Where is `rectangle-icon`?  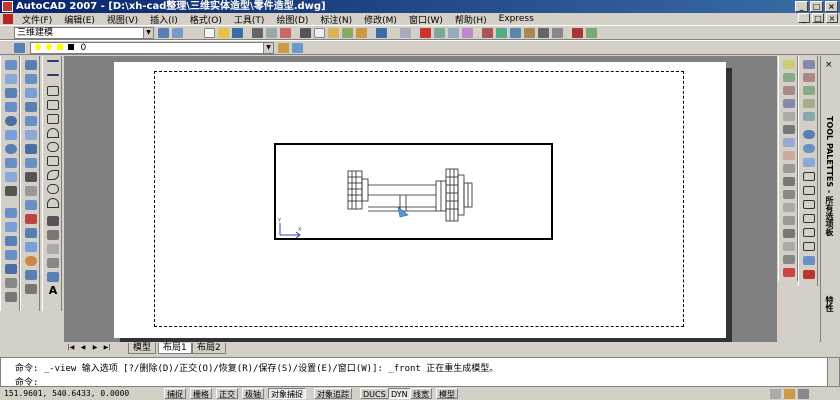 rectangle-icon is located at coordinates (53, 119).